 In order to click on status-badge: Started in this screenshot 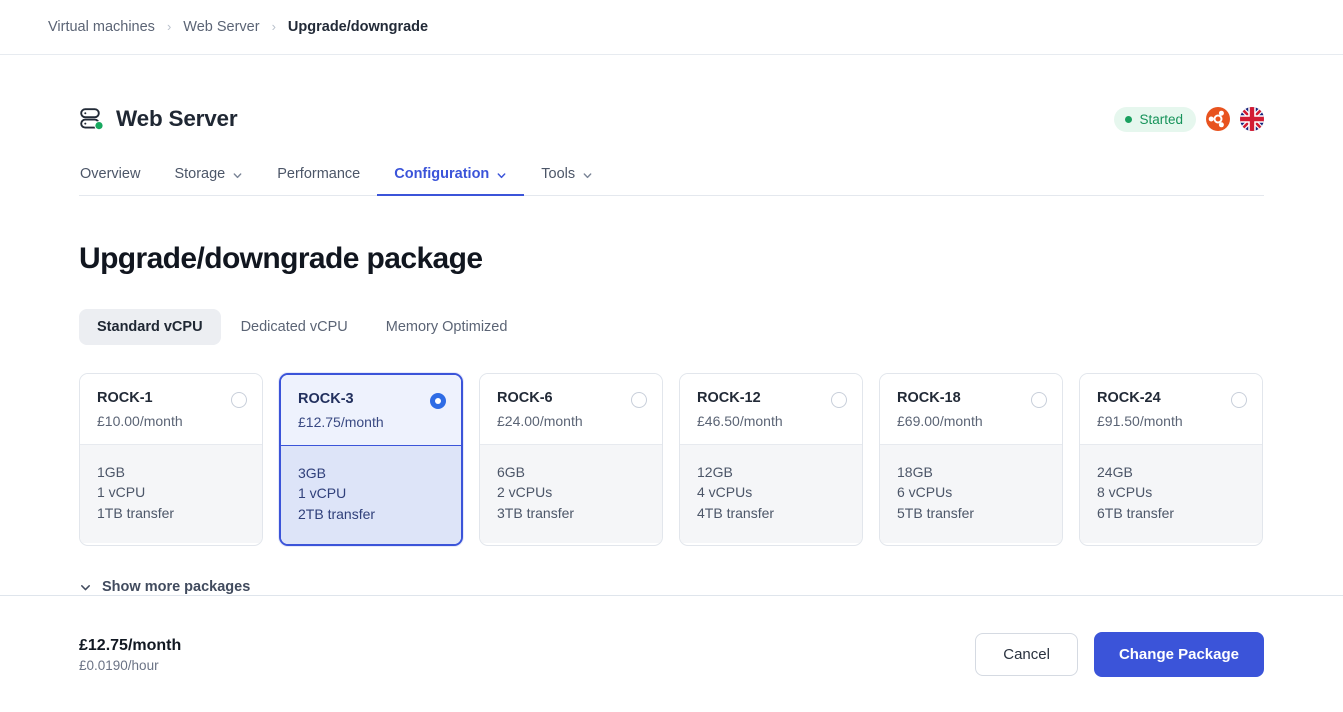, I will do `click(1155, 119)`.